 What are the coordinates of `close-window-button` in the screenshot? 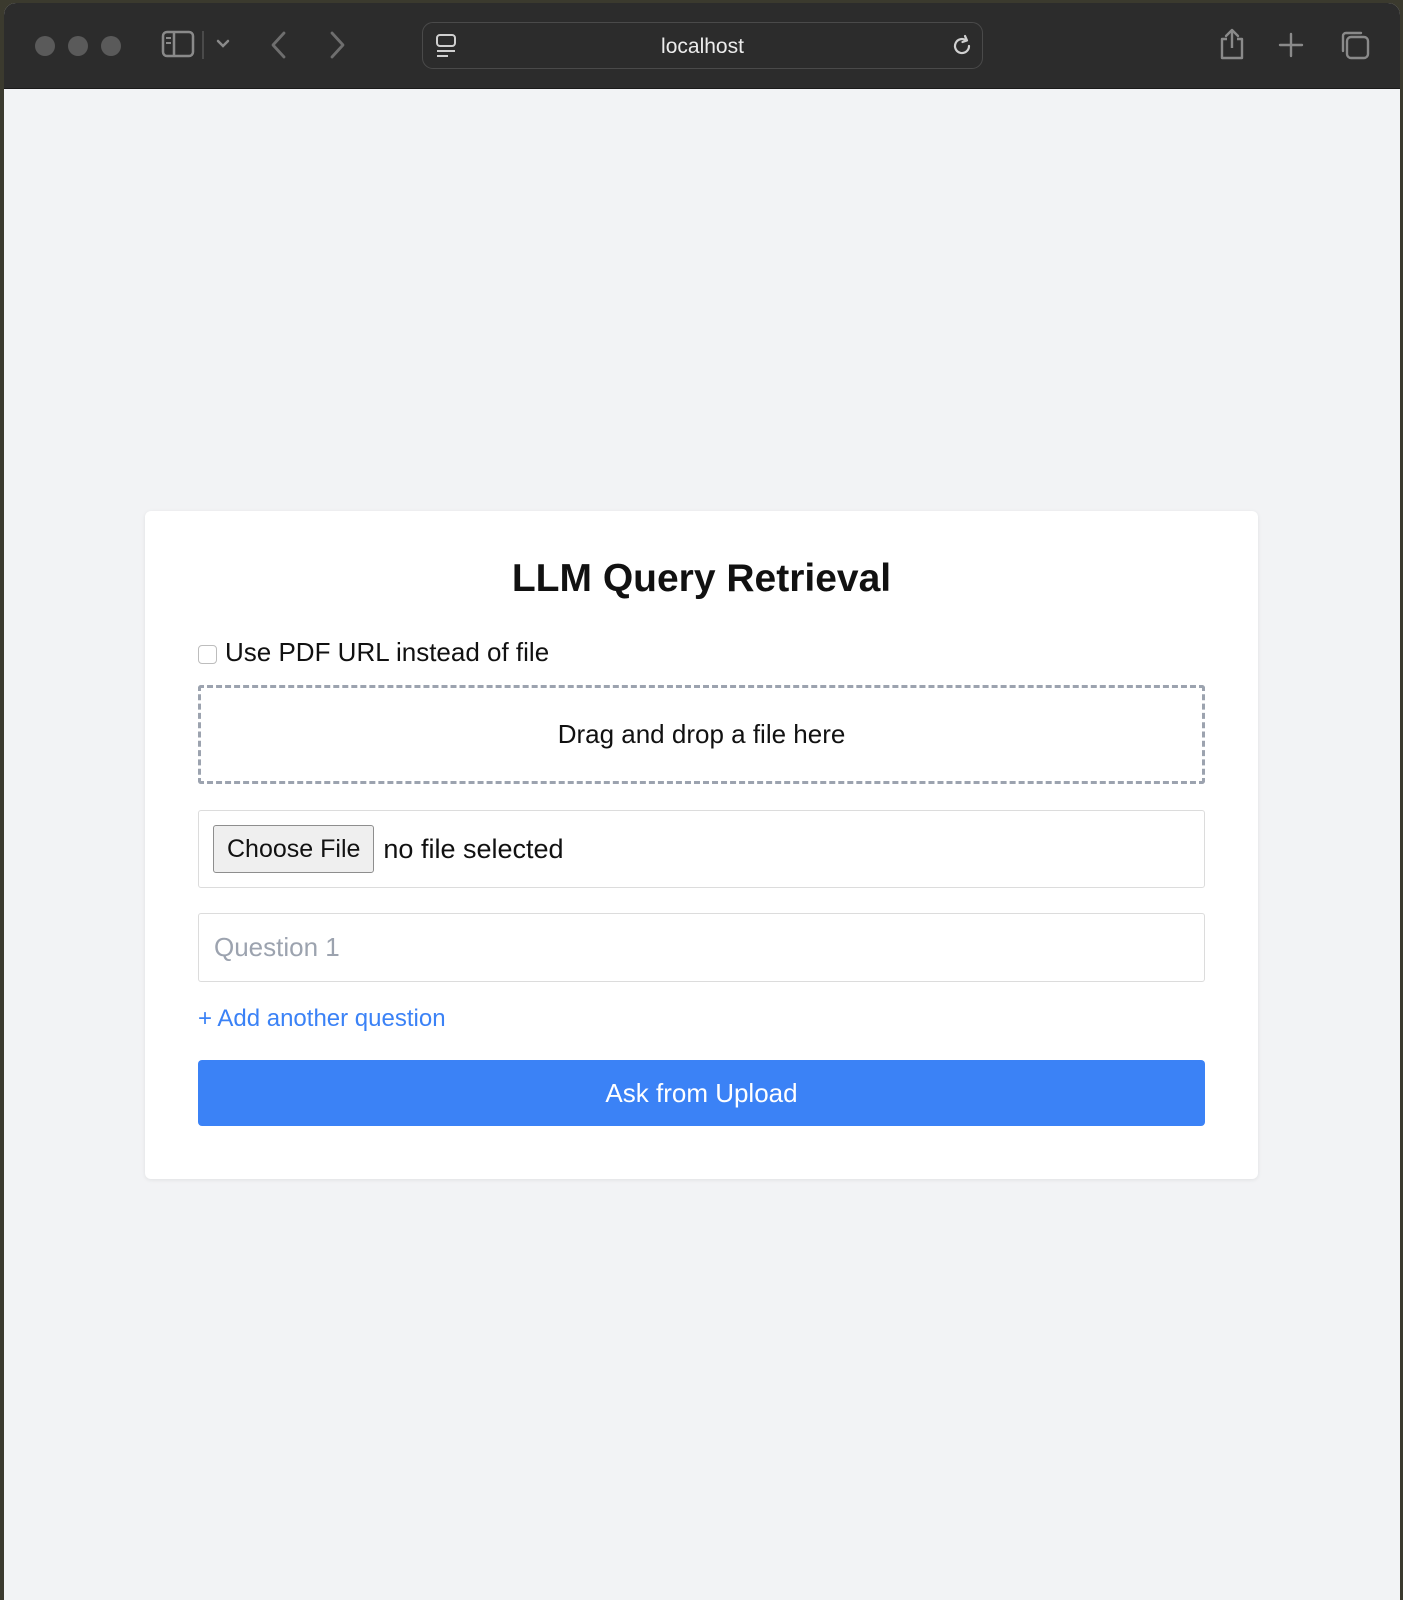 It's located at (45, 46).